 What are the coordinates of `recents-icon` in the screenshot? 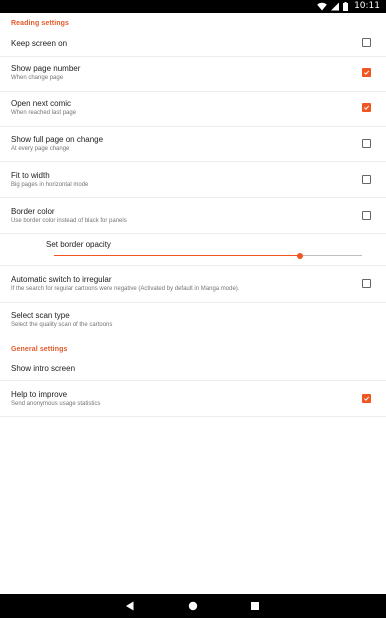 It's located at (255, 606).